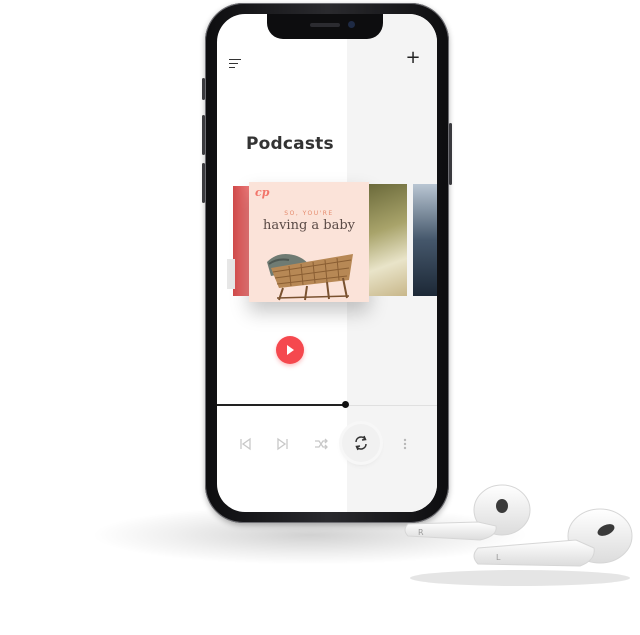  What do you see at coordinates (283, 444) in the screenshot?
I see `next-icon` at bounding box center [283, 444].